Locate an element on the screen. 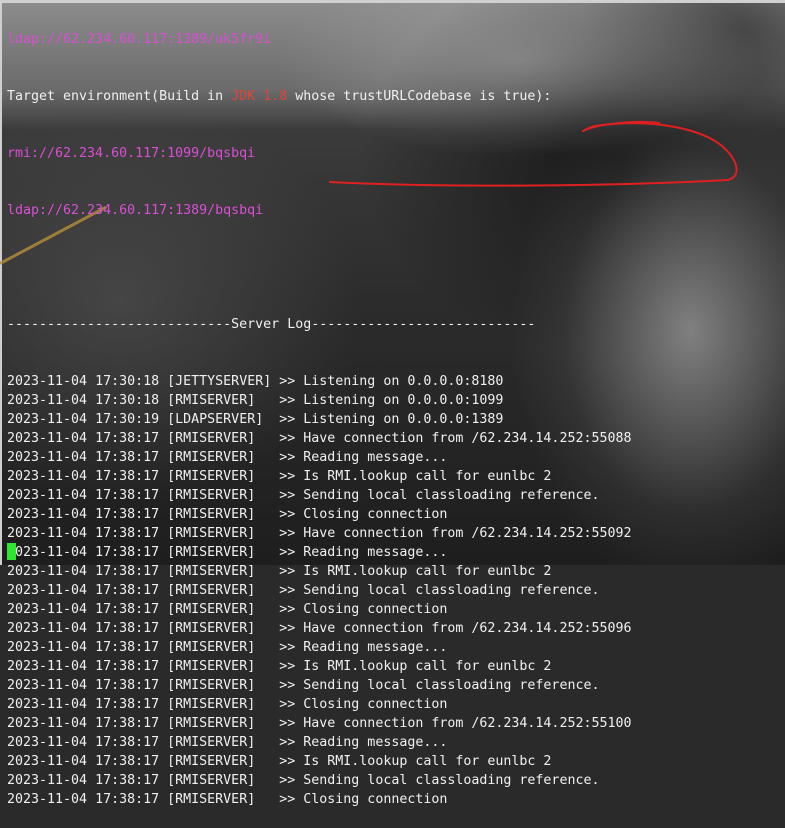 This screenshot has height=828, width=785. terminal-cursor is located at coordinates (11, 551).